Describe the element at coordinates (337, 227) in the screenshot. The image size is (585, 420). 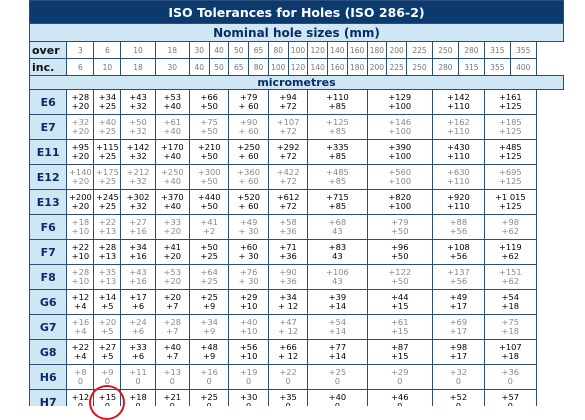
I see `tolerance-cell: +68 43` at that location.